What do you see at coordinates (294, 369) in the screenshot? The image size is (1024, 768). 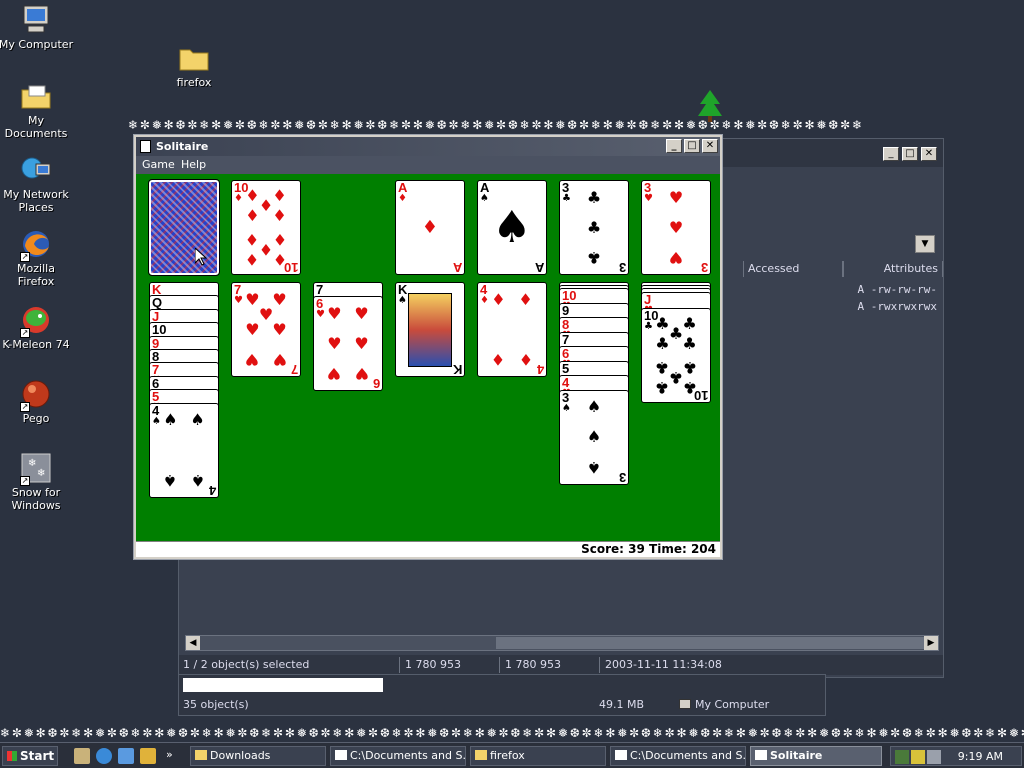 I see `card-rank-bottom: 7` at bounding box center [294, 369].